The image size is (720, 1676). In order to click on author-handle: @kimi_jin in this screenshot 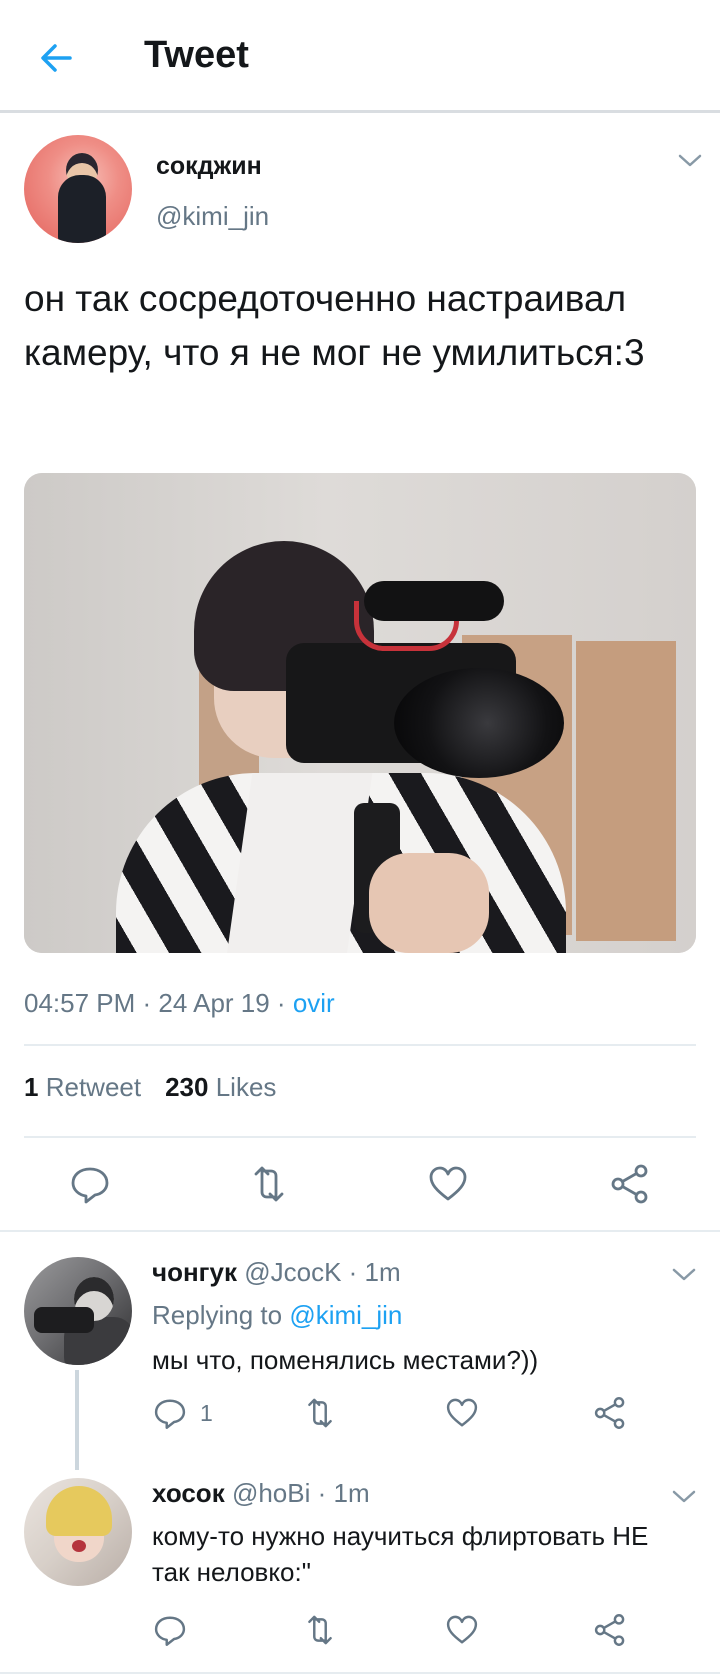, I will do `click(212, 216)`.